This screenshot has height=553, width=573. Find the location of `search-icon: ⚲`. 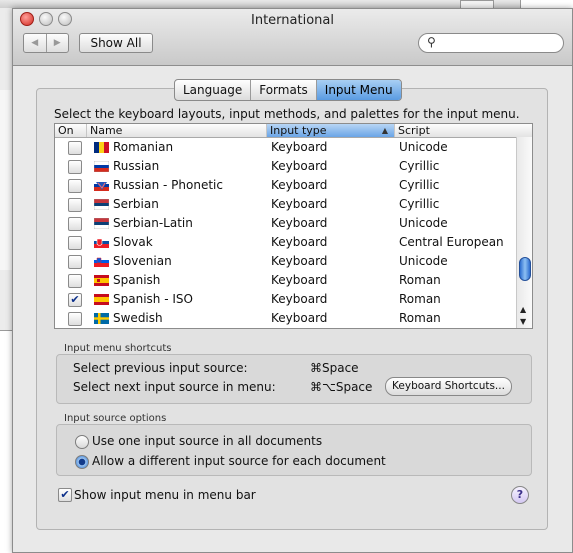

search-icon: ⚲ is located at coordinates (431, 42).